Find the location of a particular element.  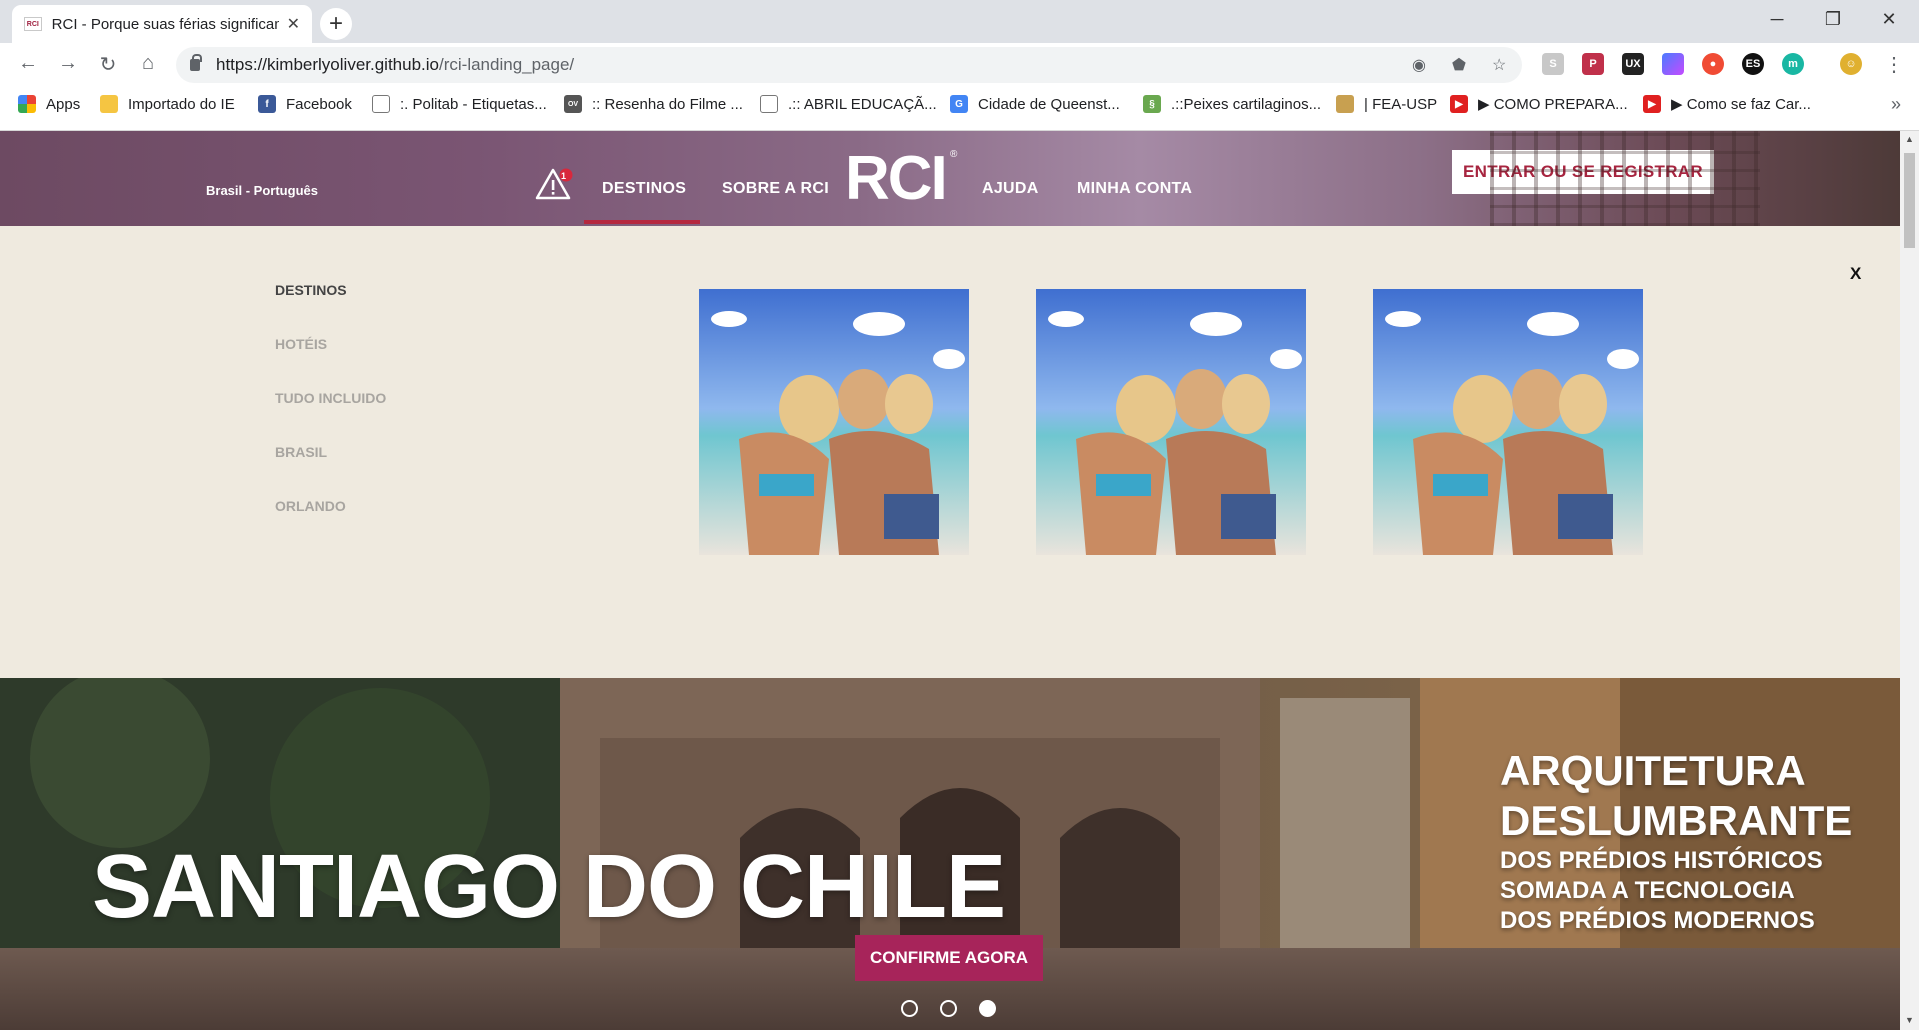

bookmark-importado: Importado do IE is located at coordinates (167, 104).